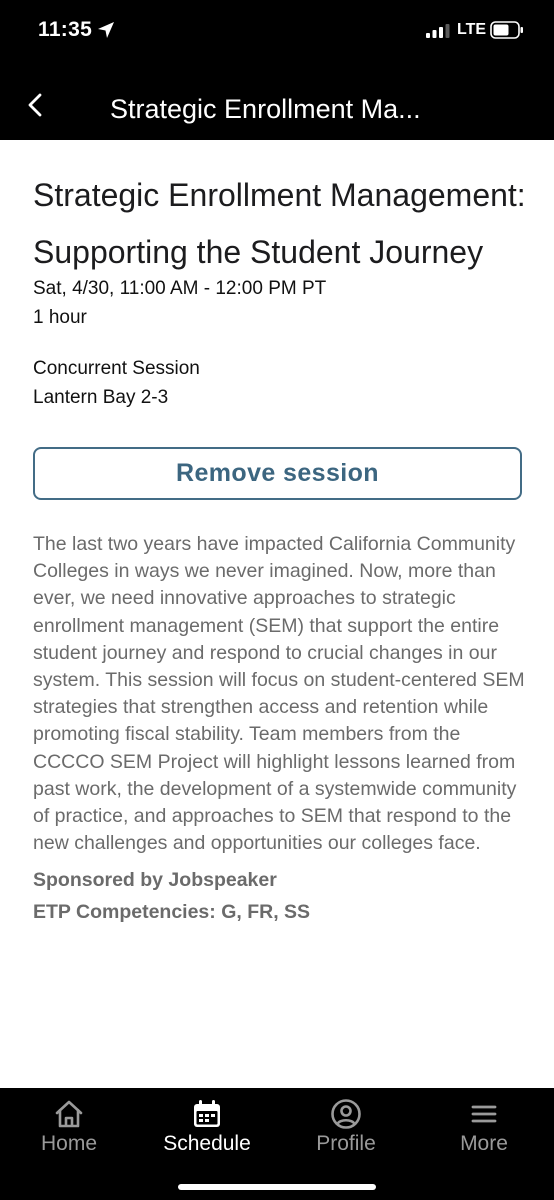  Describe the element at coordinates (277, 1187) in the screenshot. I see `home-indicator` at that location.